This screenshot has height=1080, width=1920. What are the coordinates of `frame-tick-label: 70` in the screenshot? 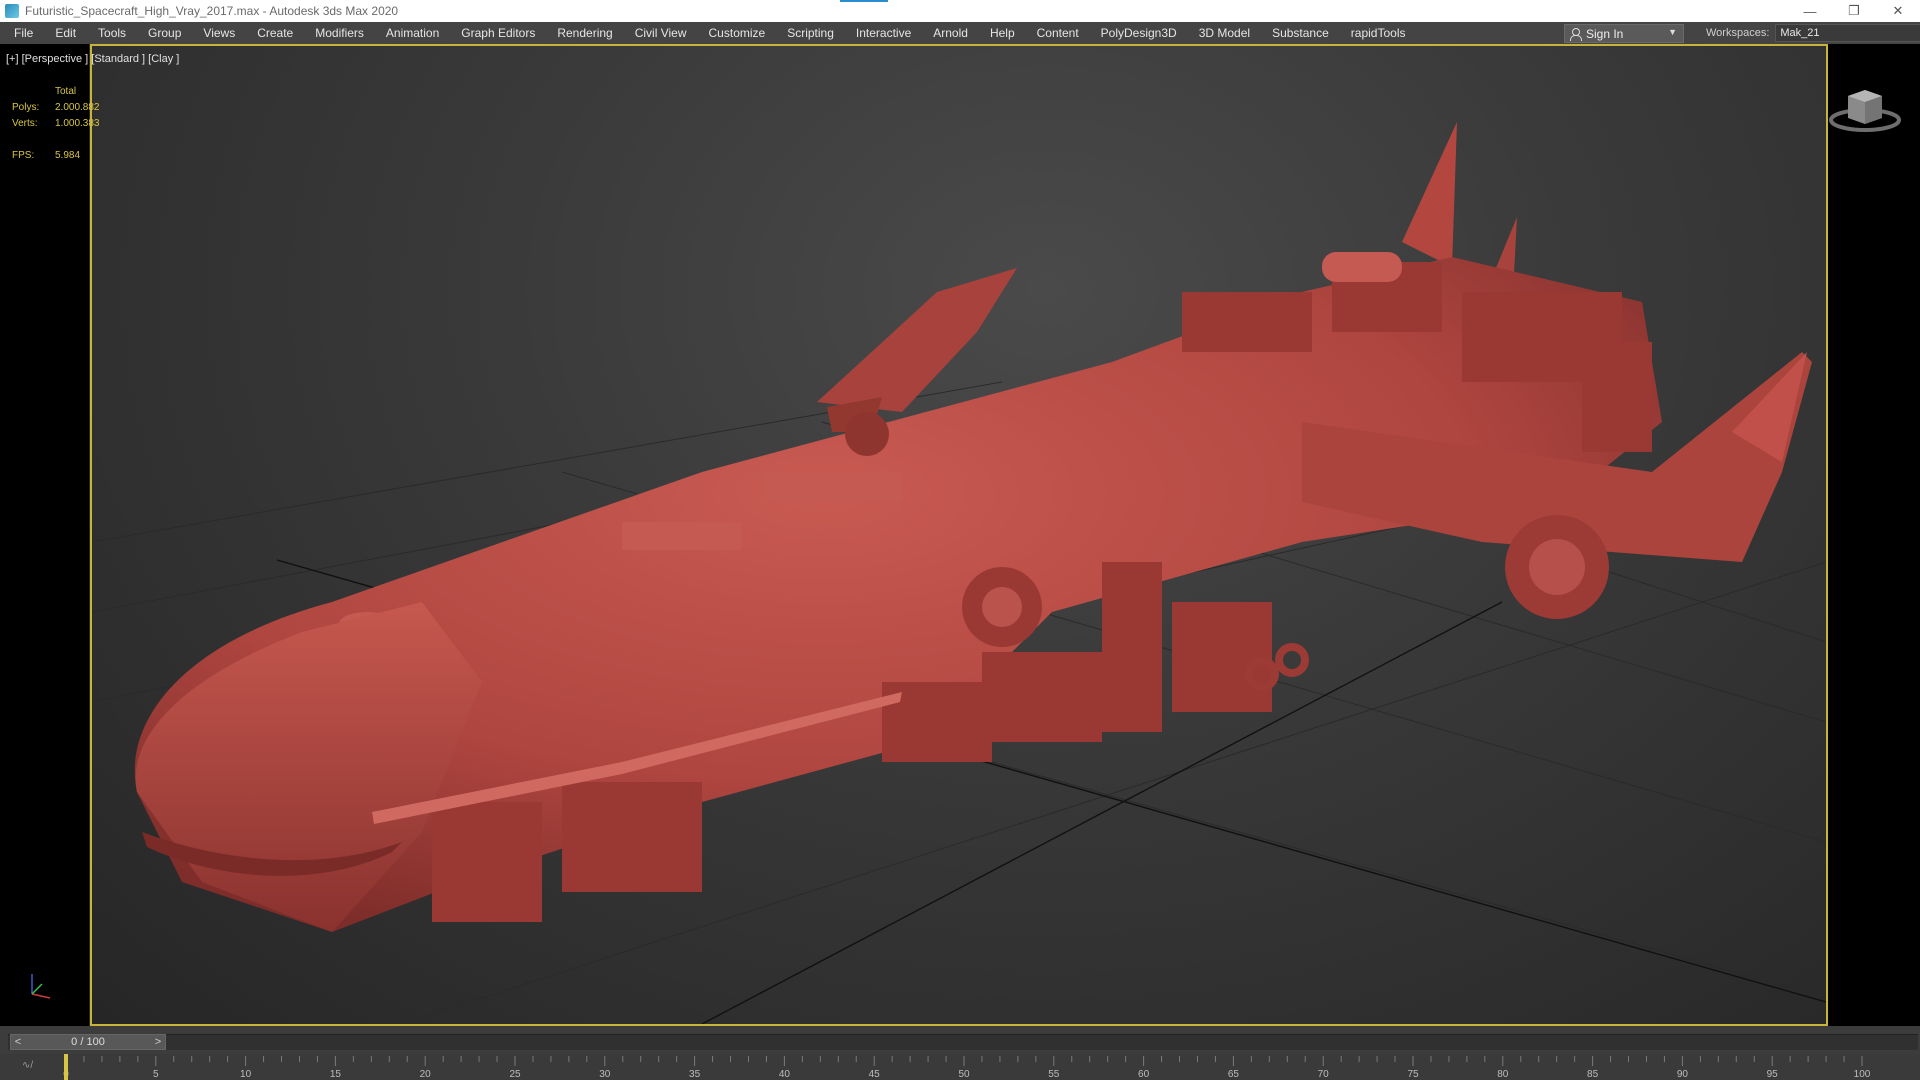 It's located at (1324, 1074).